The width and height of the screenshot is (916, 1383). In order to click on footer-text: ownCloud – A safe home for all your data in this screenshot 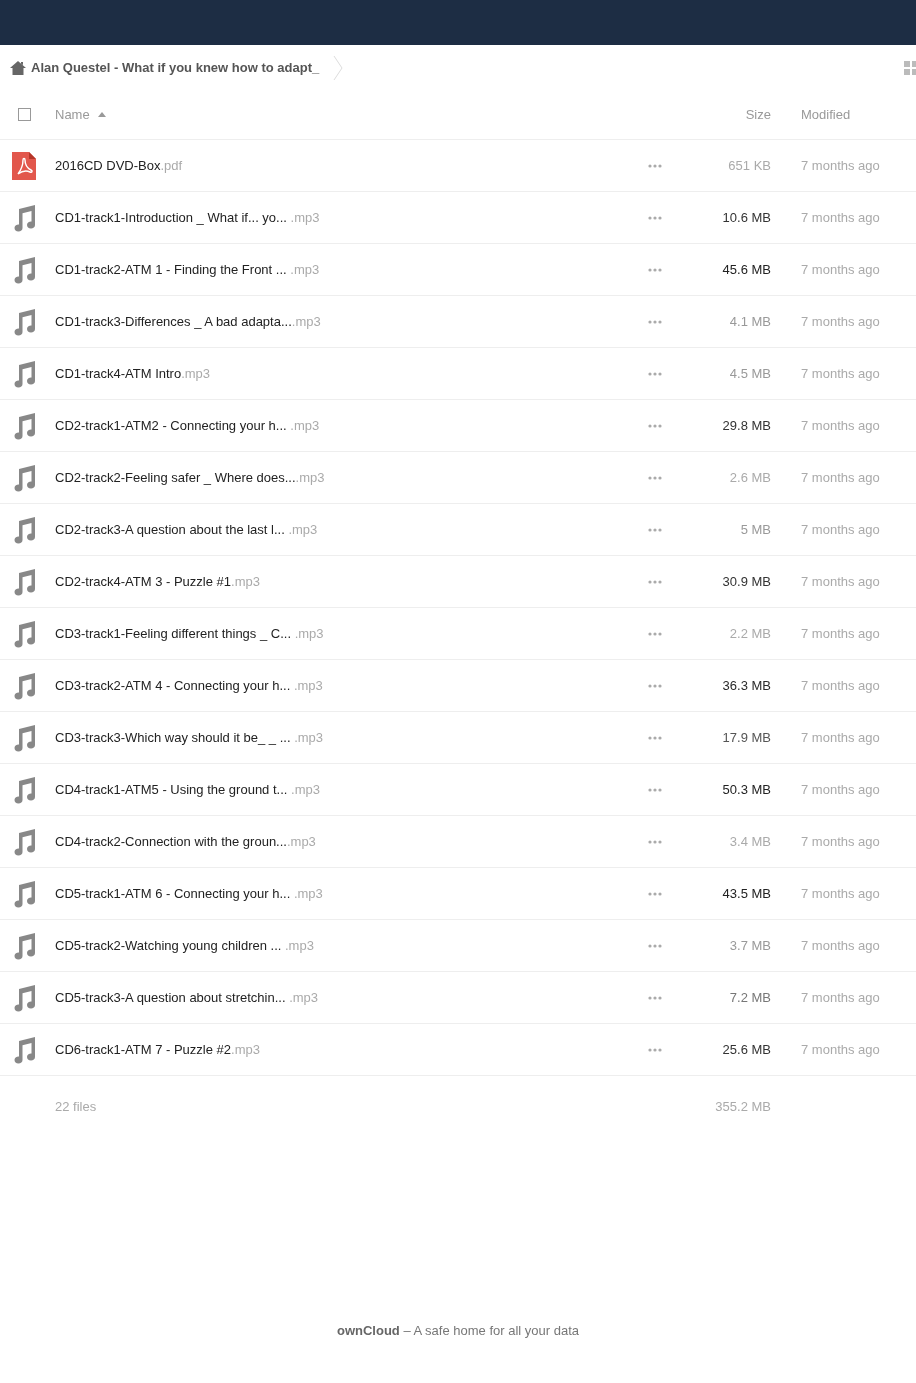, I will do `click(458, 1330)`.